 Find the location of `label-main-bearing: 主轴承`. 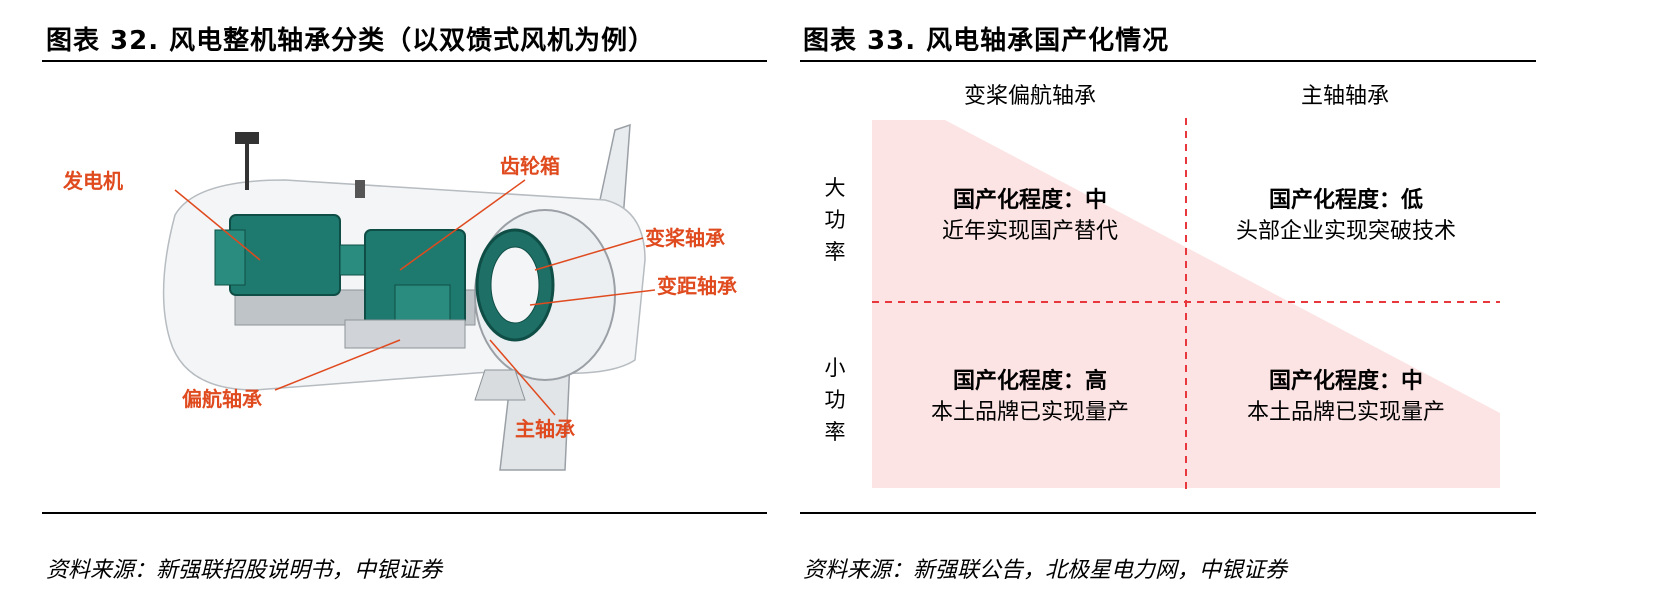

label-main-bearing: 主轴承 is located at coordinates (545, 429).